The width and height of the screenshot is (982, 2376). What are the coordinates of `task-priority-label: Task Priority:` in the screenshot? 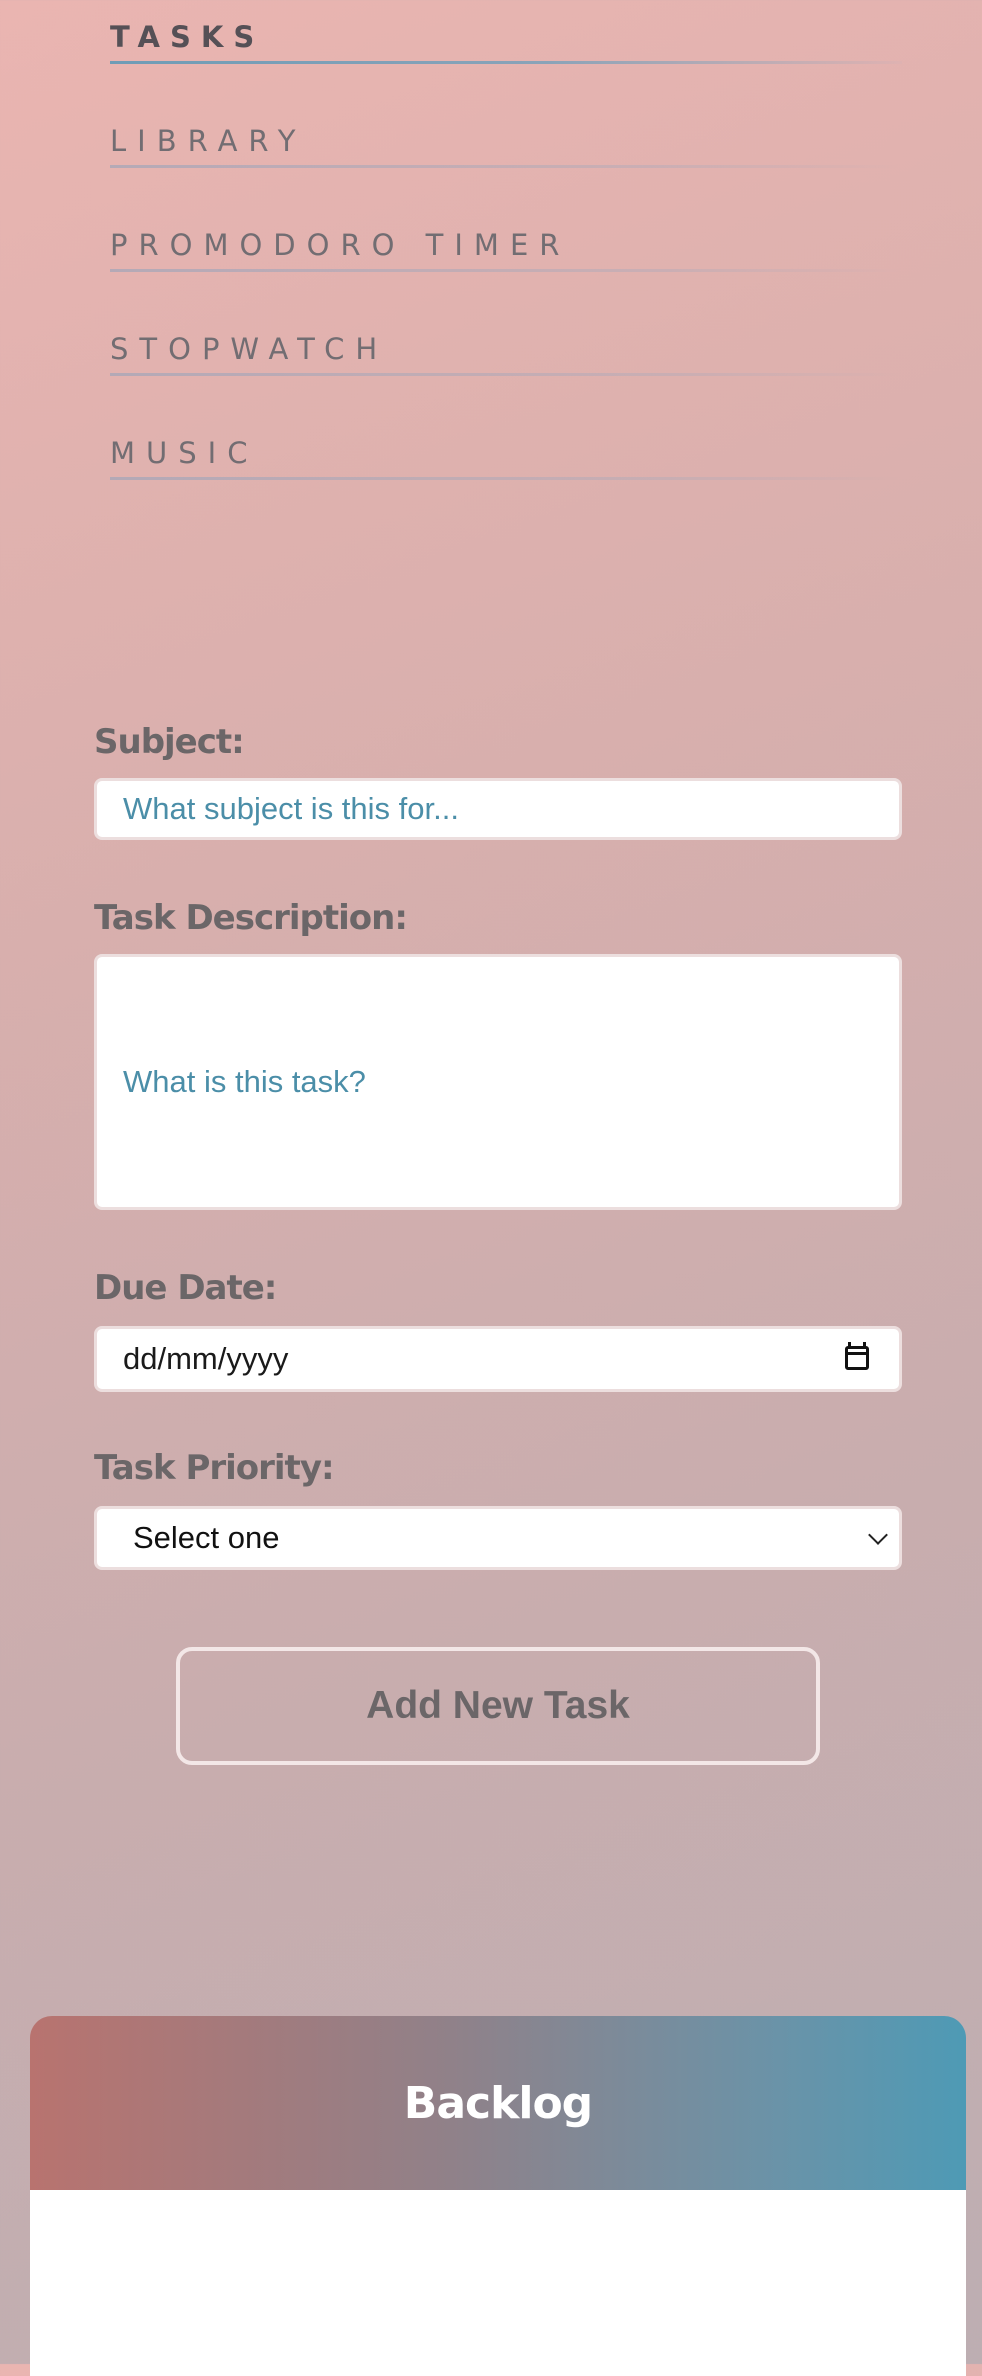 It's located at (214, 1468).